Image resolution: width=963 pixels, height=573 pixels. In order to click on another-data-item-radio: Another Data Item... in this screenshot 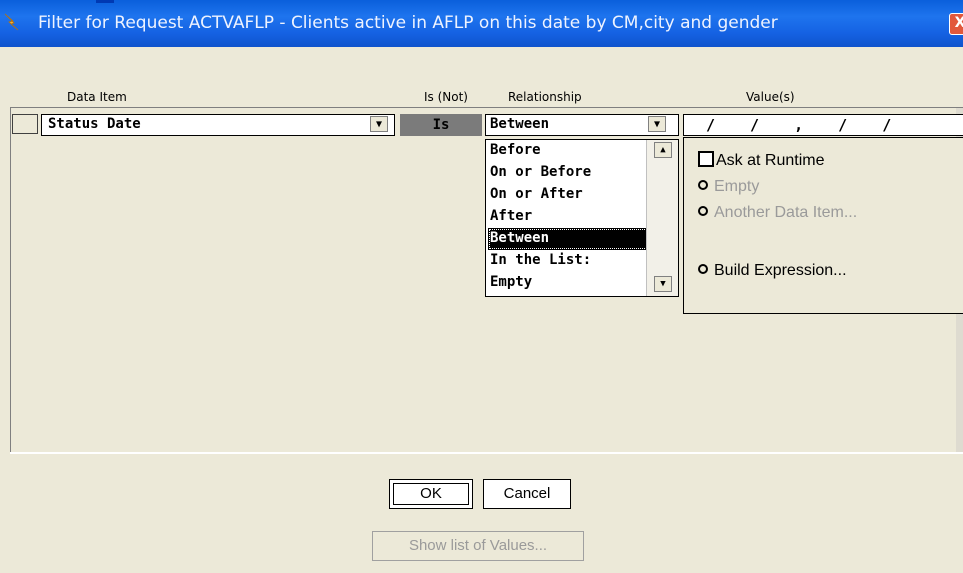, I will do `click(777, 213)`.